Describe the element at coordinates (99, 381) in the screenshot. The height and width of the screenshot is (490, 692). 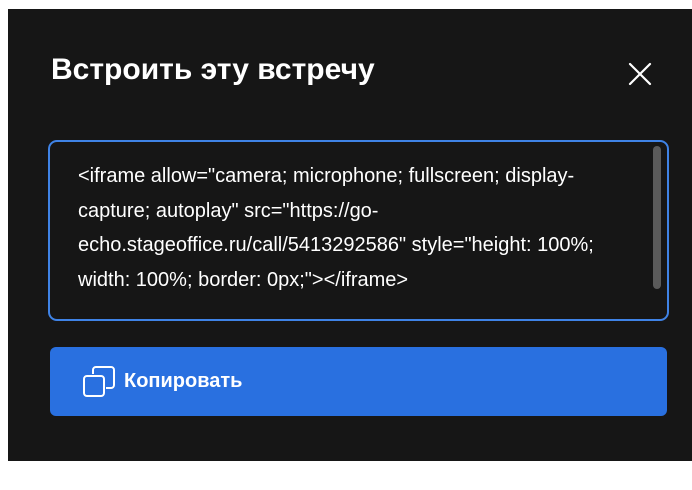
I see `copy-icon` at that location.